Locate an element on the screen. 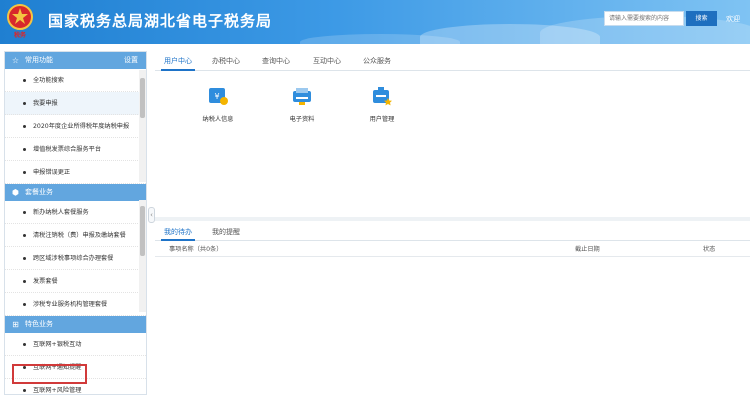 The height and width of the screenshot is (395, 750). grid-icon: ⊞ is located at coordinates (15, 324).